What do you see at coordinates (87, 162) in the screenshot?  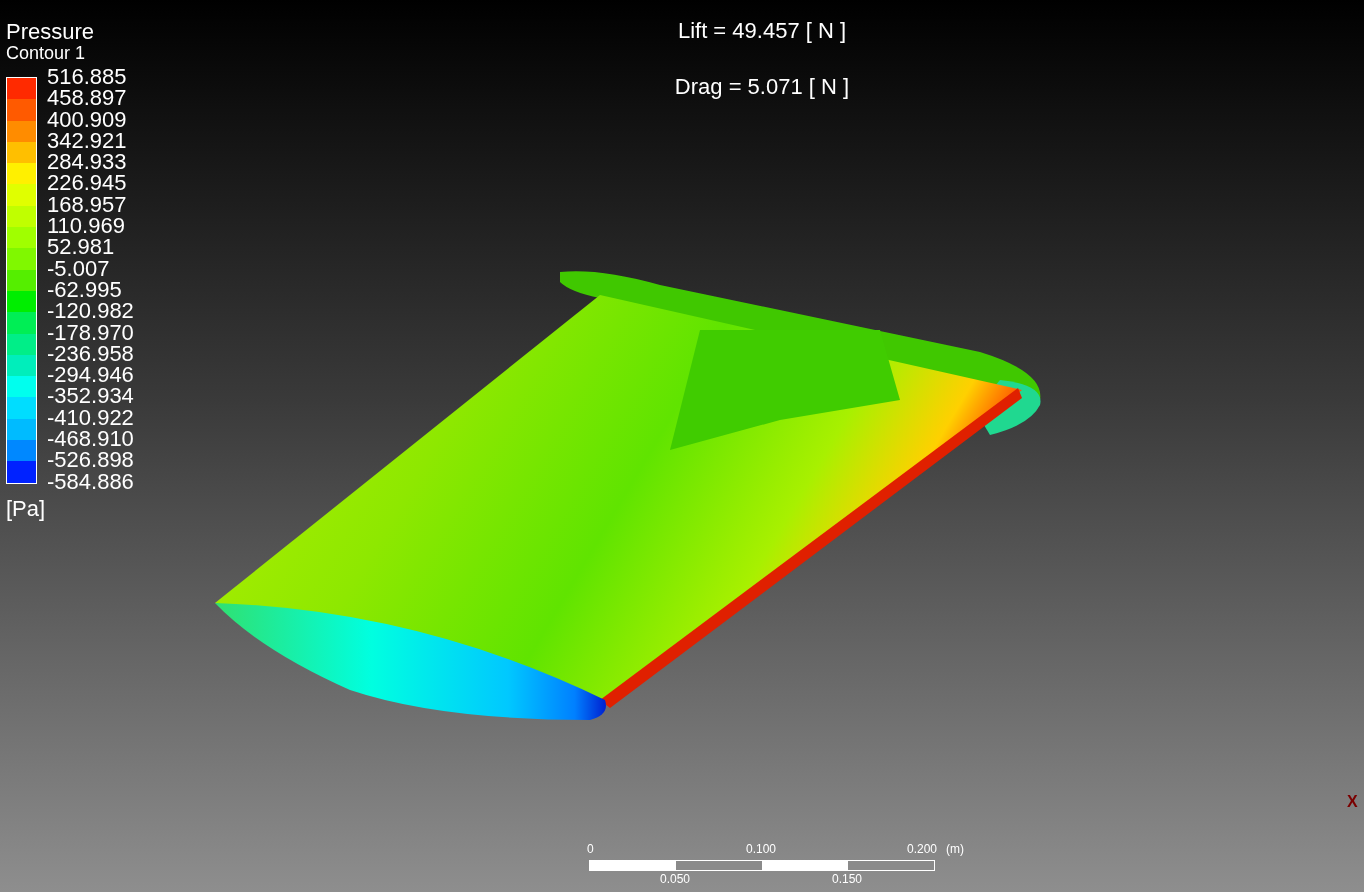 I see `legend-value: 284.933` at bounding box center [87, 162].